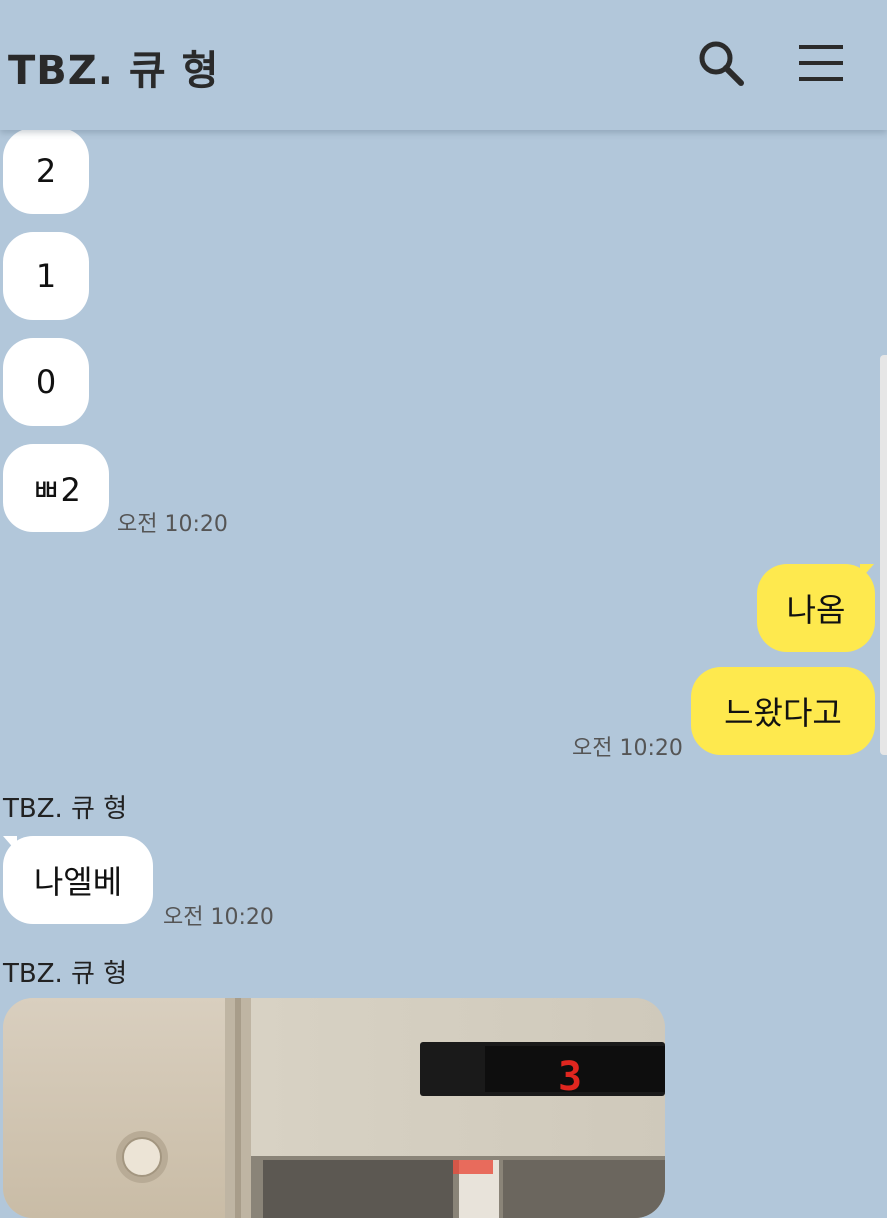 This screenshot has height=1218, width=887. What do you see at coordinates (443, 65) in the screenshot?
I see `chat-header: TBZ. 큐 형` at bounding box center [443, 65].